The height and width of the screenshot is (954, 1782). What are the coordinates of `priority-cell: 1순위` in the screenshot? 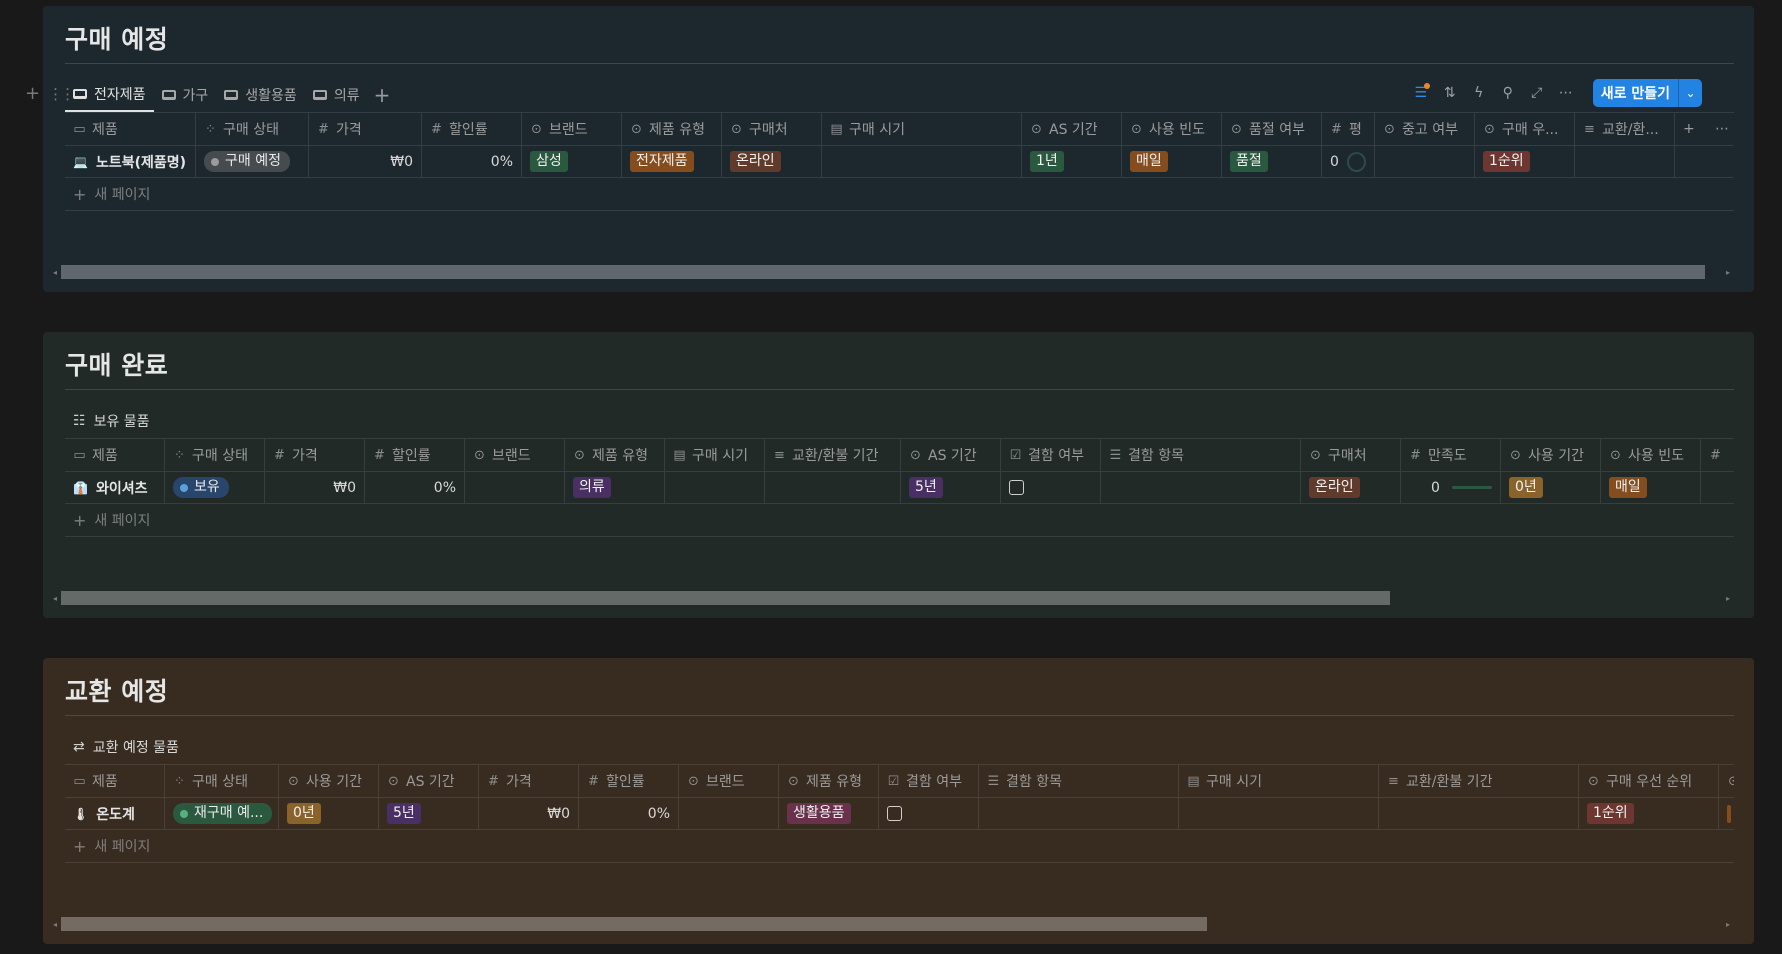 It's located at (1649, 813).